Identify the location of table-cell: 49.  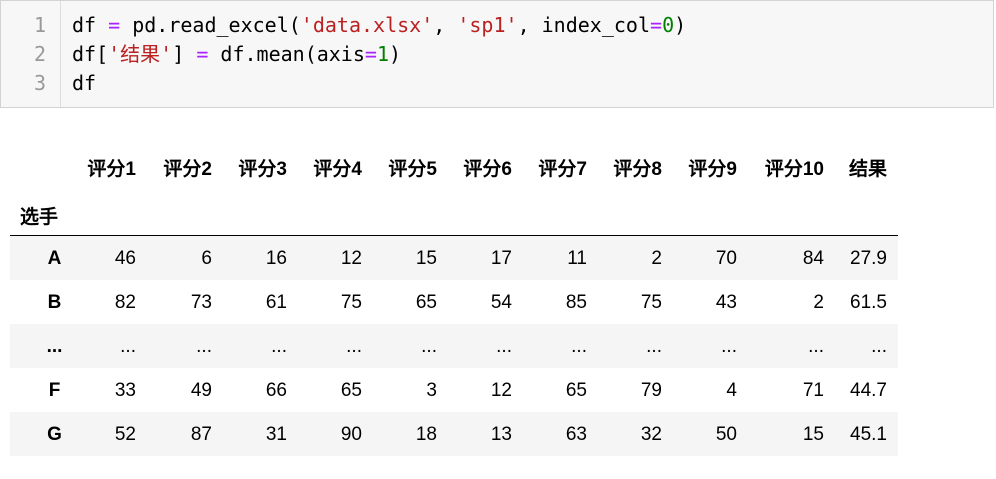
(201, 390).